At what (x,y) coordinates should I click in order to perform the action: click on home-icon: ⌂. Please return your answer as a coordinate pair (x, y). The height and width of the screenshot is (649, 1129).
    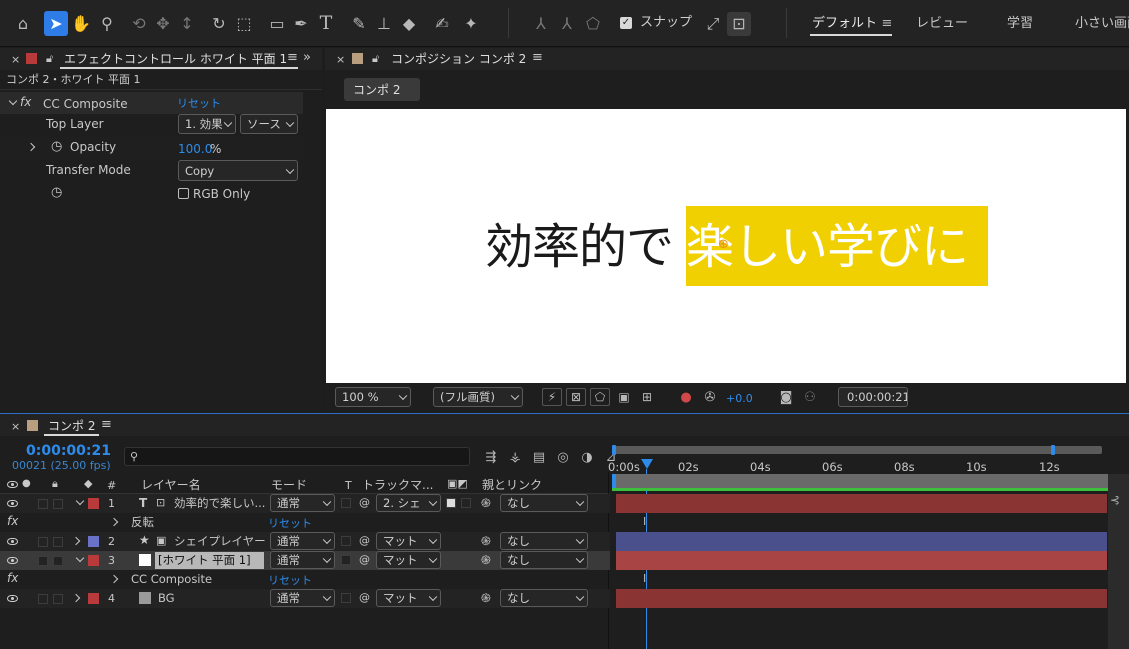
    Looking at the image, I should click on (23, 24).